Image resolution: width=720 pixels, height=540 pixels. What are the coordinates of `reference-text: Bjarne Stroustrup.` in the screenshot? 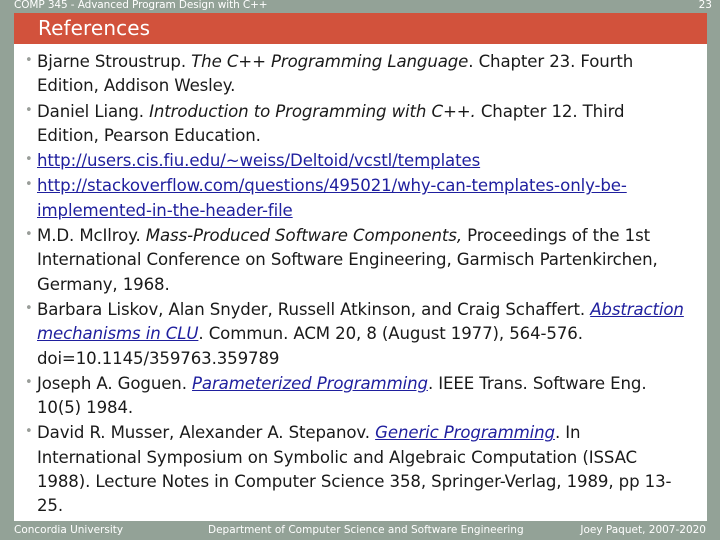 It's located at (114, 61).